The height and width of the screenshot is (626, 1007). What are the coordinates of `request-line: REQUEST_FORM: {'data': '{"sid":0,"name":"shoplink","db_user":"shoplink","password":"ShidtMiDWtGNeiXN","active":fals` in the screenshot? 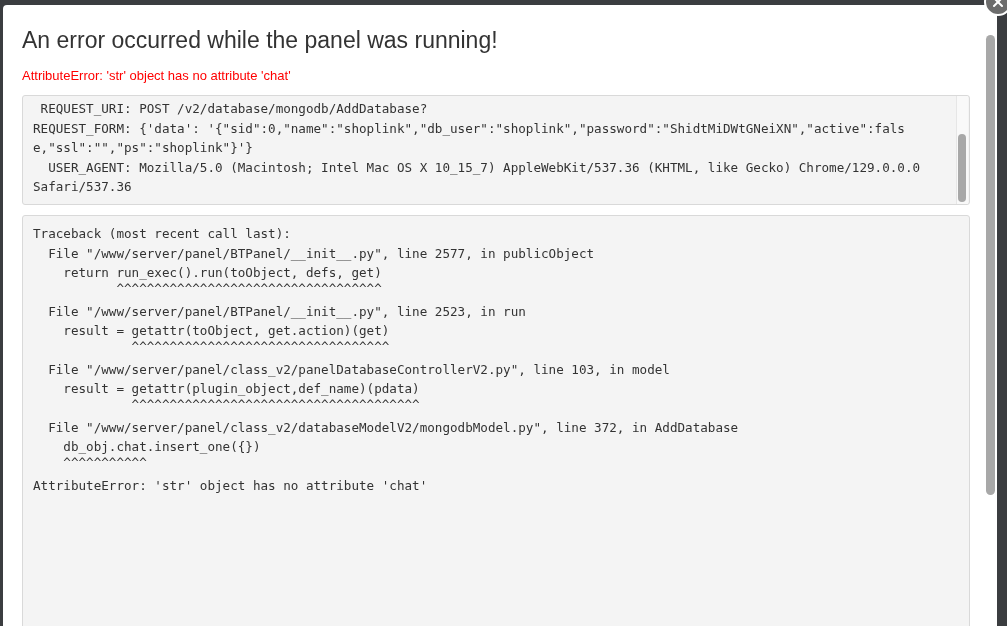 It's located at (469, 128).